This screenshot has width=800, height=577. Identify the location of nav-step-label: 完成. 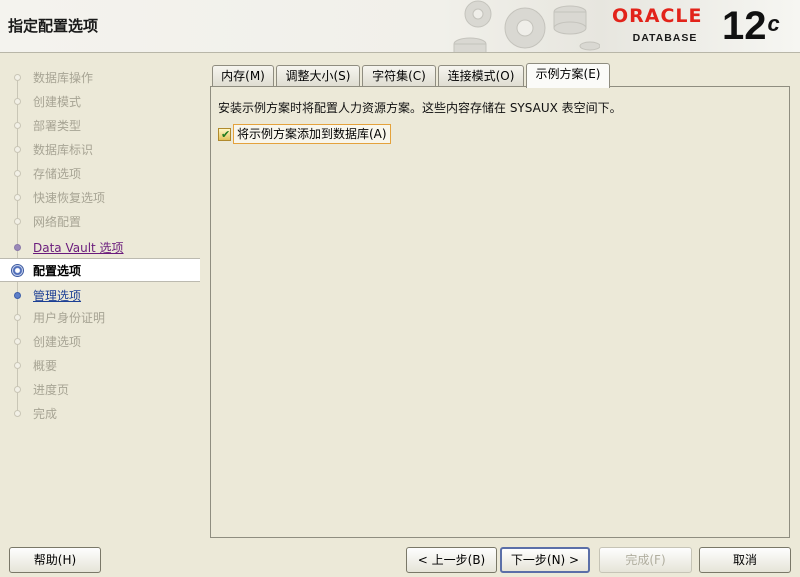
(45, 414).